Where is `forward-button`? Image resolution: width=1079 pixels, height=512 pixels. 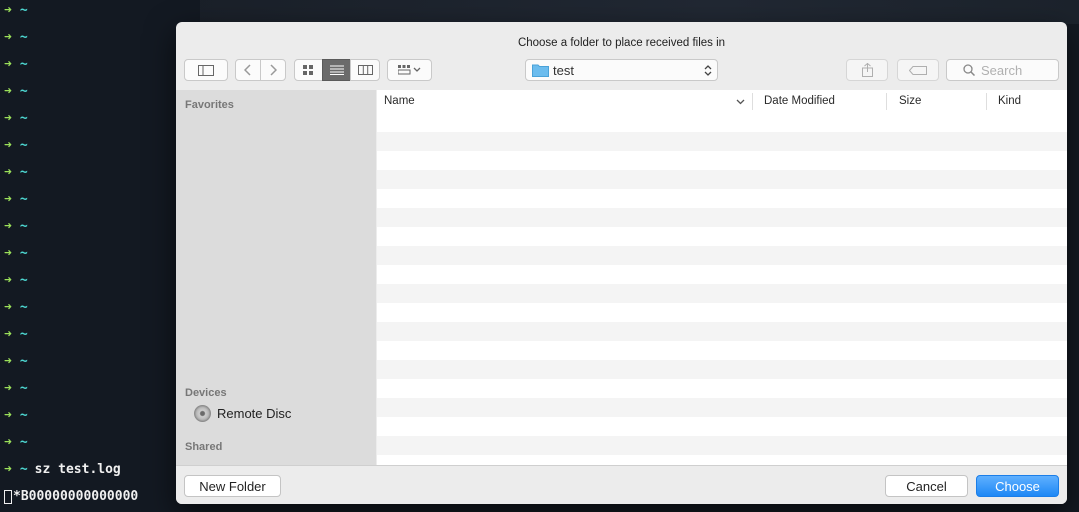
forward-button is located at coordinates (273, 70).